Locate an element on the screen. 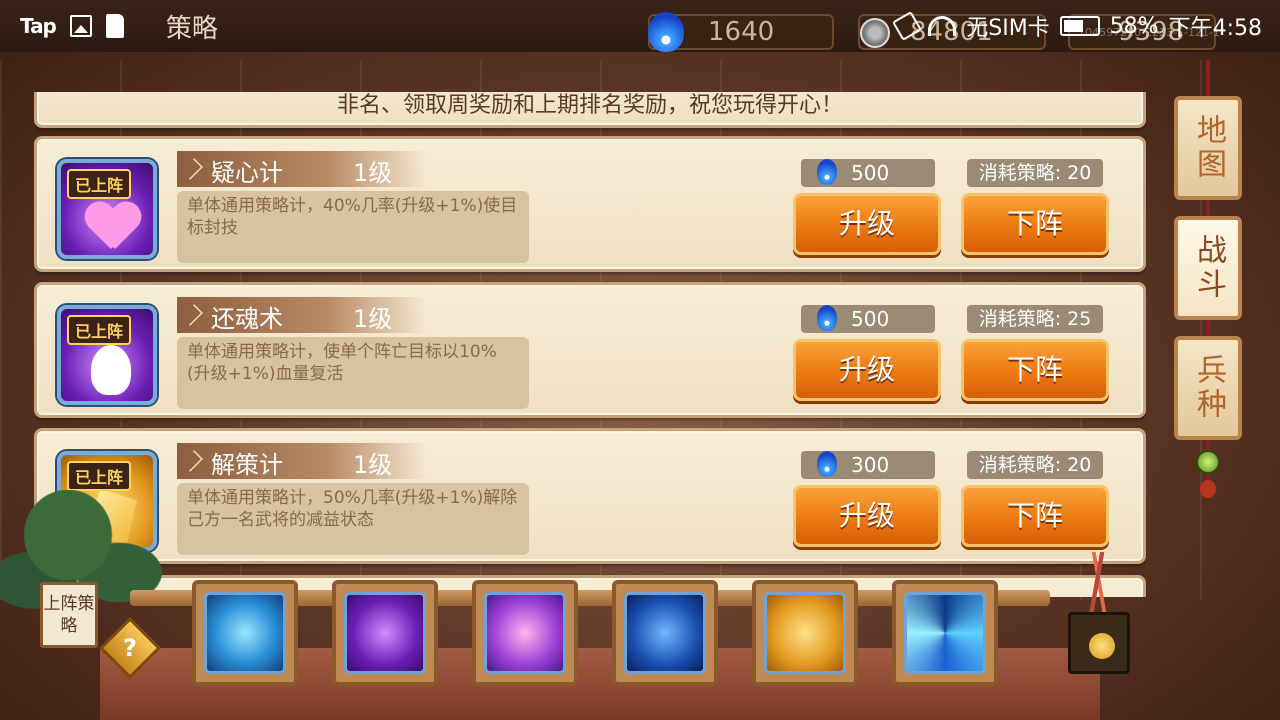  page-title: 策略 is located at coordinates (191, 28).